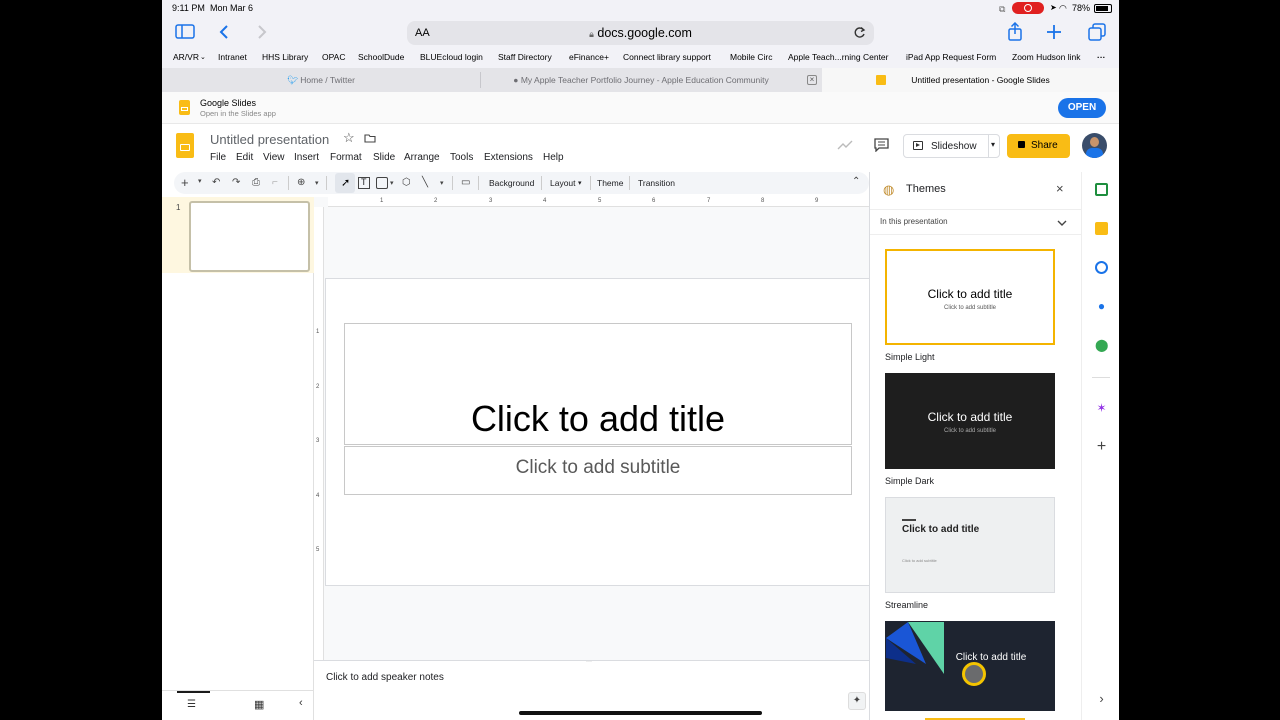 This screenshot has width=1280, height=720. I want to click on menu-tools: Tools, so click(461, 157).